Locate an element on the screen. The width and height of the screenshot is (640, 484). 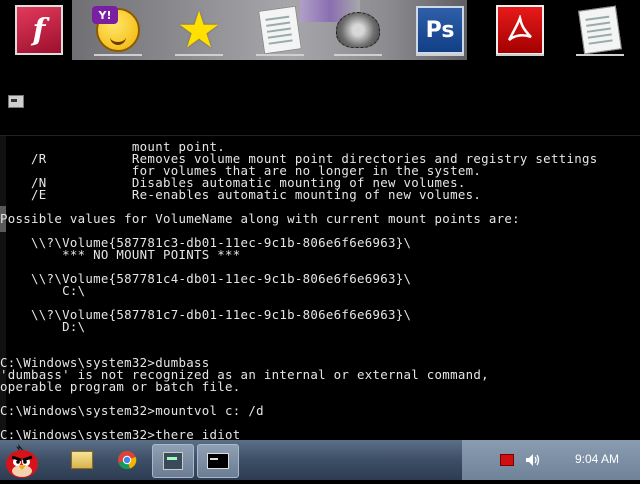
yahoo-messenger-icon: Y! is located at coordinates (117, 30).